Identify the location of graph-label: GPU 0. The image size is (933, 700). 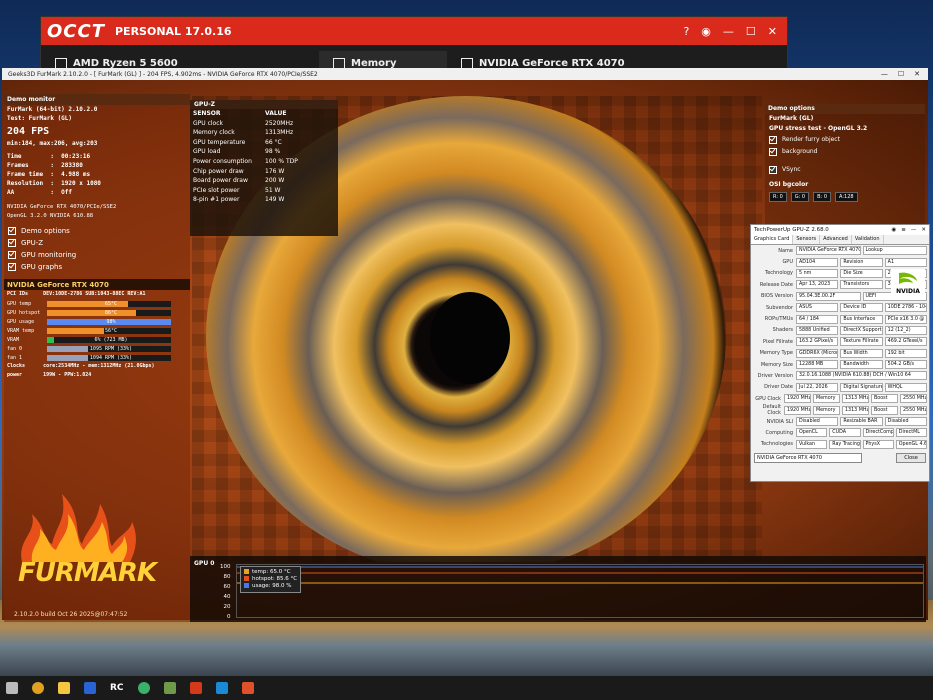
(204, 563).